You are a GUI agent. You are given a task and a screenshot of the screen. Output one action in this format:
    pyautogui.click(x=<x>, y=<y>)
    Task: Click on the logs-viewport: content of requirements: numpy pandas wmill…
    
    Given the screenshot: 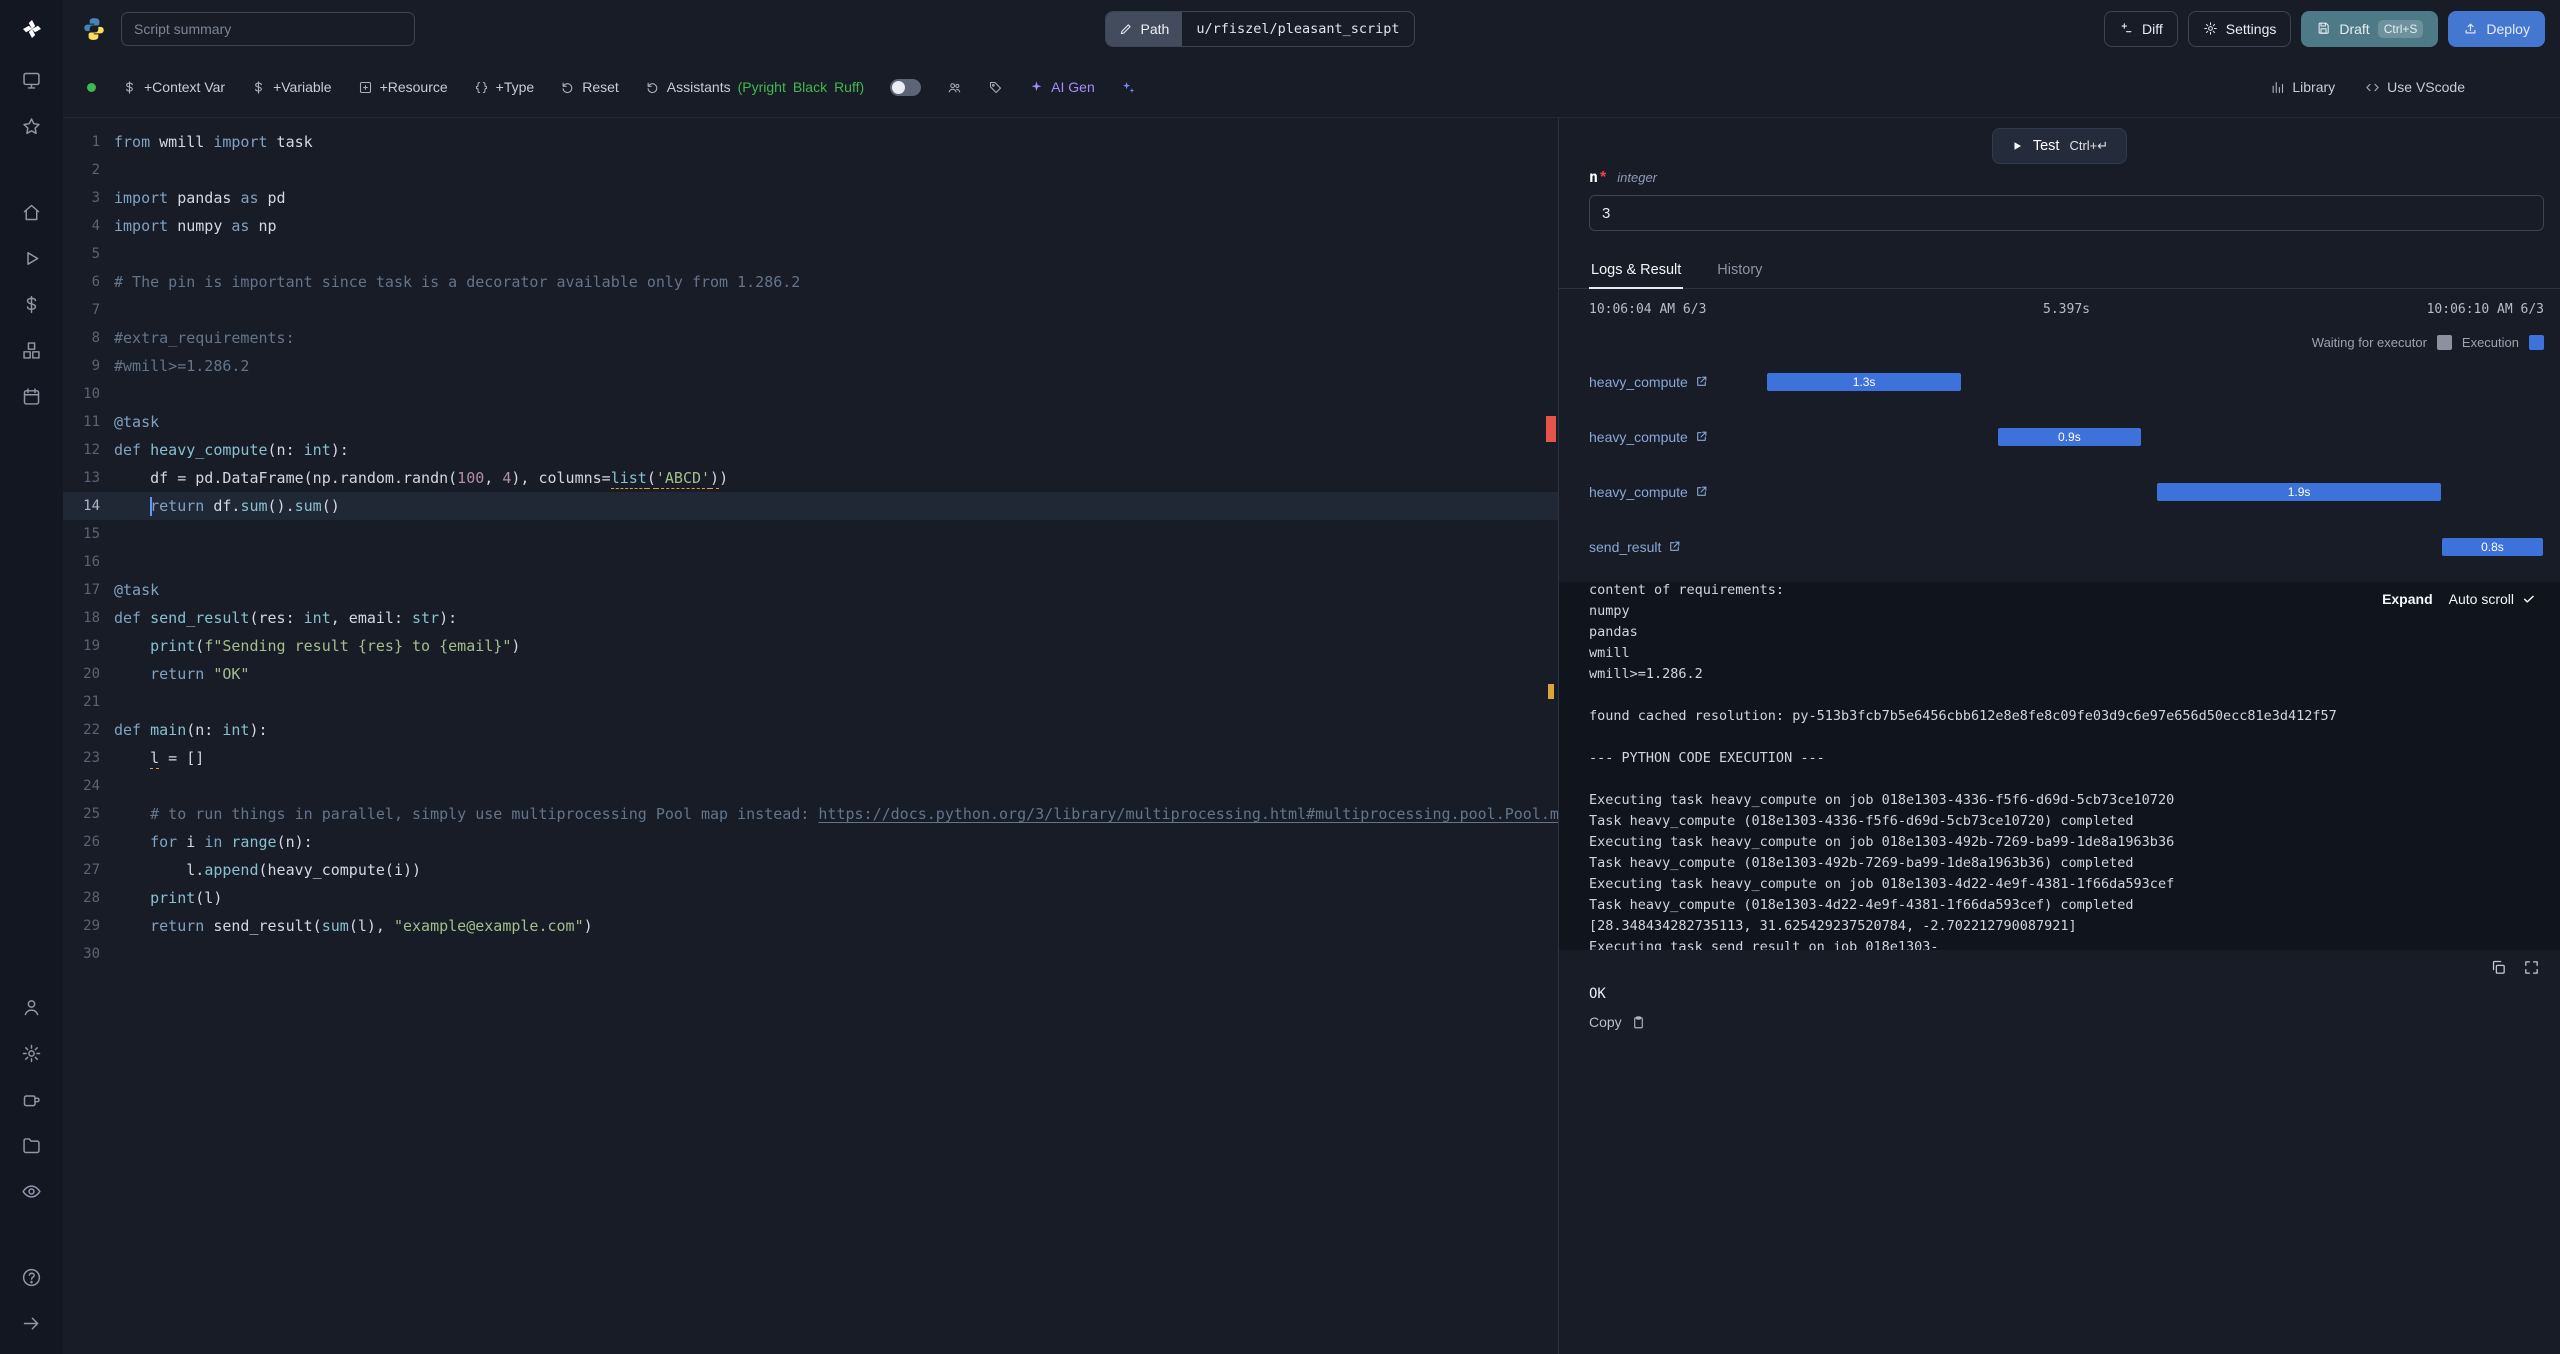 What is the action you would take?
    pyautogui.click(x=2059, y=766)
    